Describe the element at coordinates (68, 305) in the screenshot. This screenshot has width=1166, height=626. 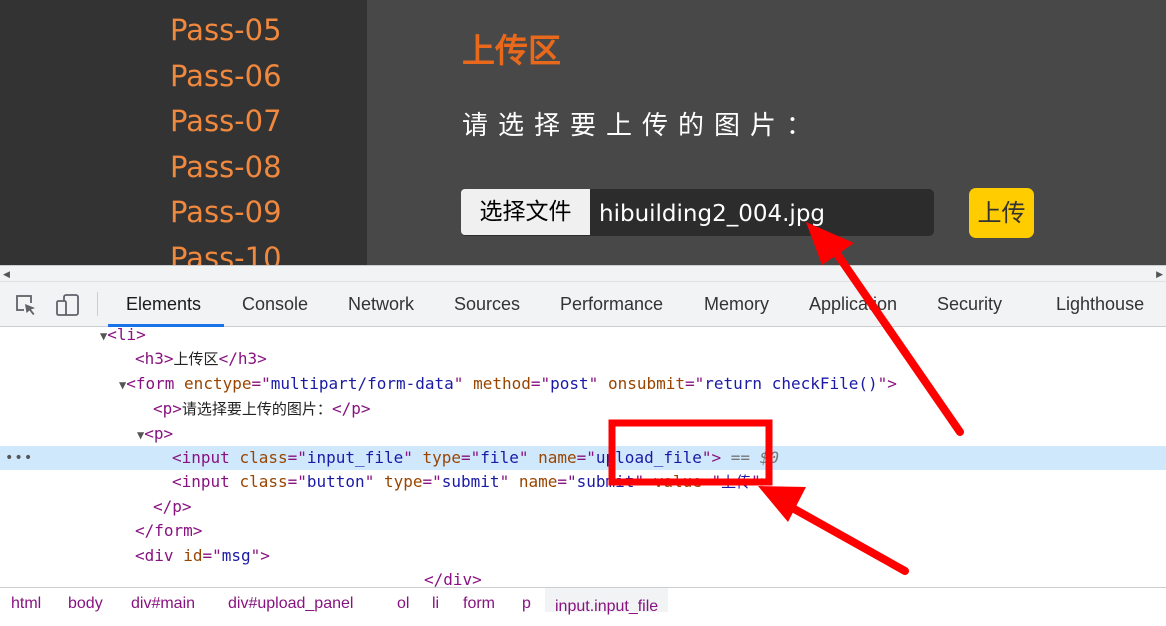
I see `device-toolbar-icon` at that location.